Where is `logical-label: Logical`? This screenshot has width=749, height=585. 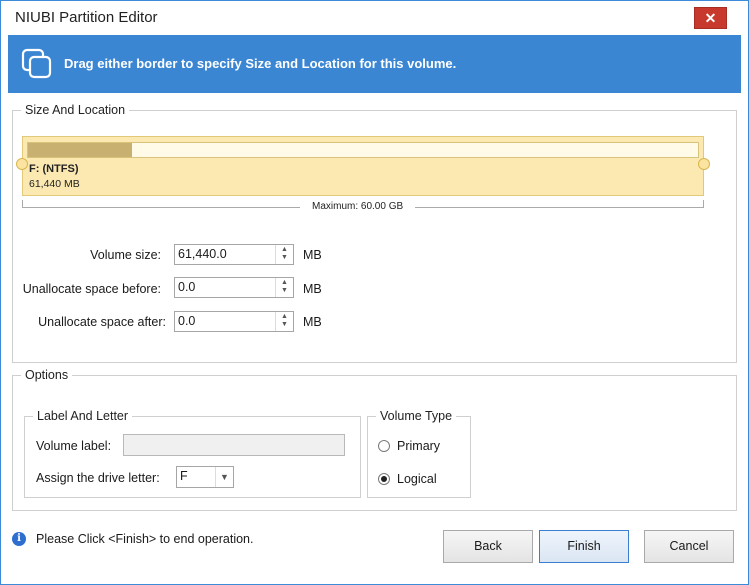 logical-label: Logical is located at coordinates (417, 479).